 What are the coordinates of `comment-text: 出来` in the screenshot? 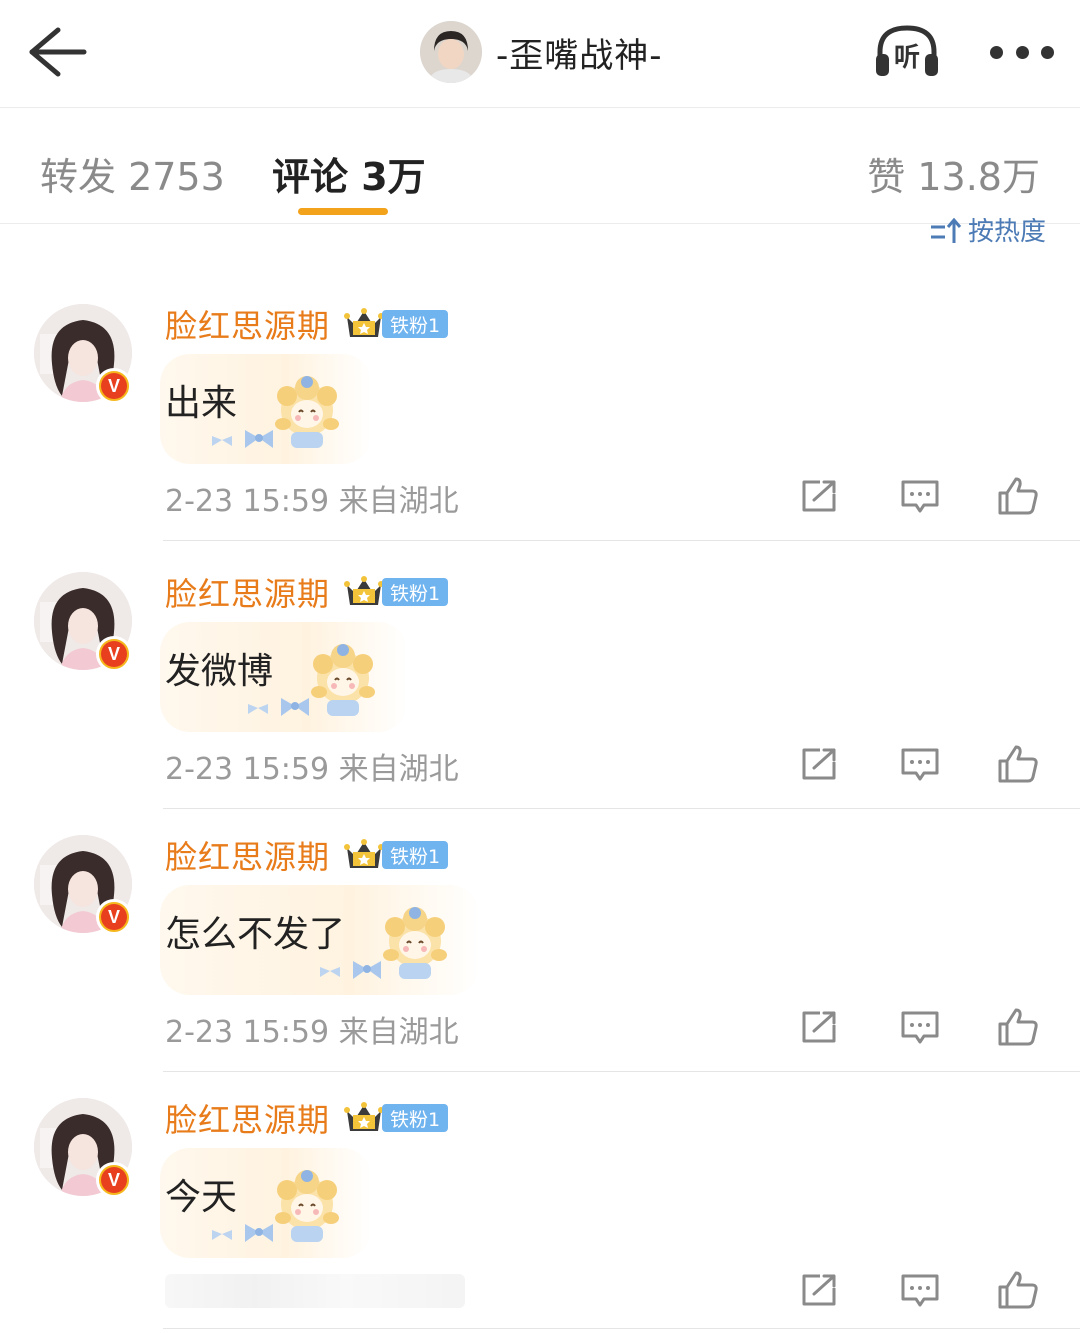 It's located at (201, 403).